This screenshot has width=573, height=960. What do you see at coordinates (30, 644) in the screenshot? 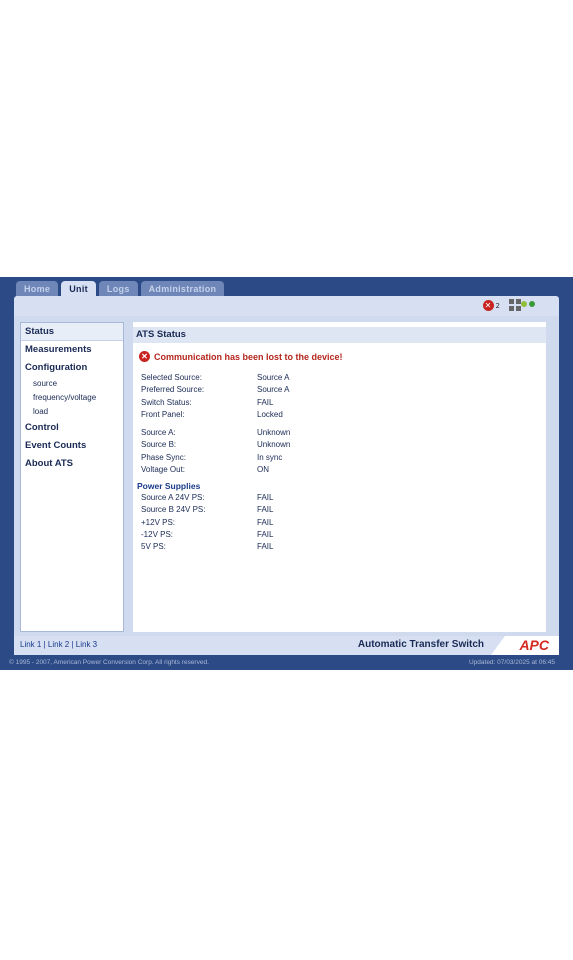
I see `footer-link-1: Link 1` at bounding box center [30, 644].